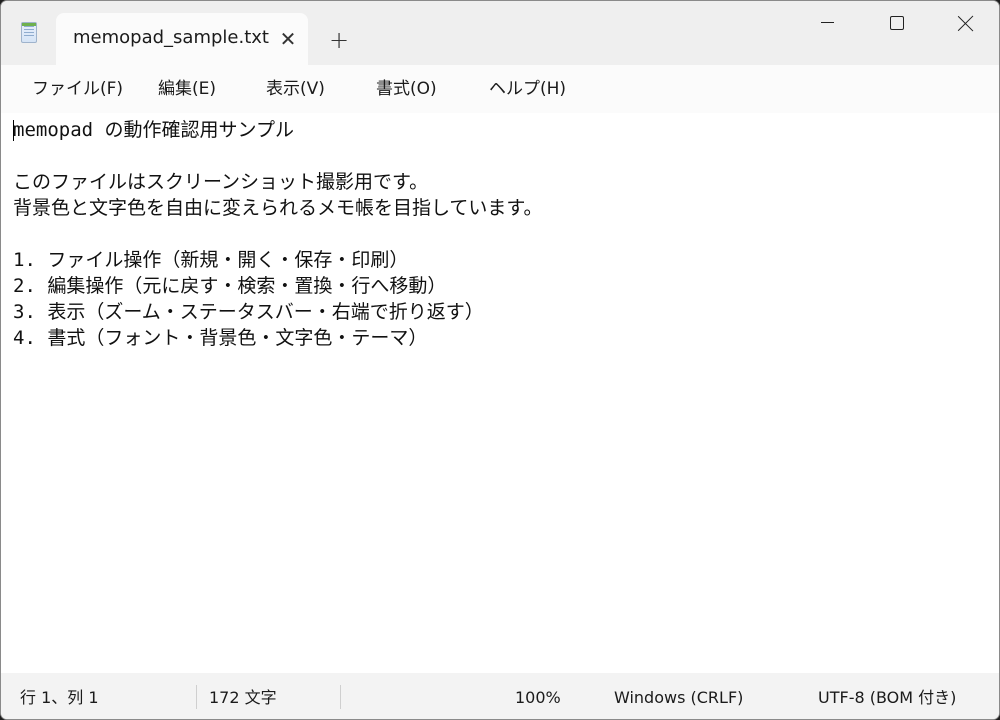  I want to click on minimize-icon, so click(827, 22).